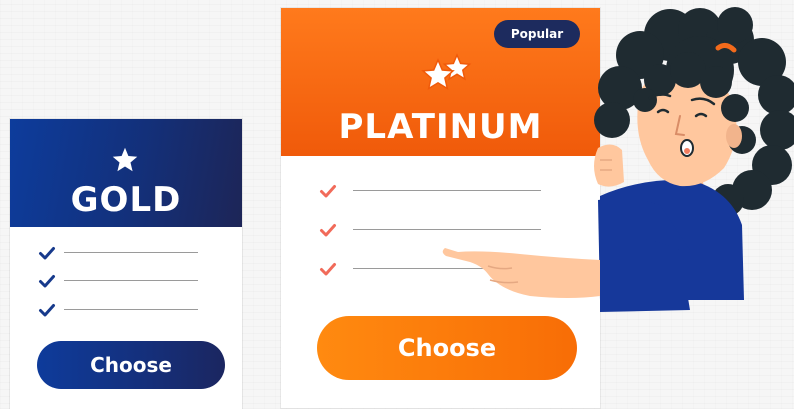  Describe the element at coordinates (126, 200) in the screenshot. I see `gold-plan-title: GOLD` at that location.